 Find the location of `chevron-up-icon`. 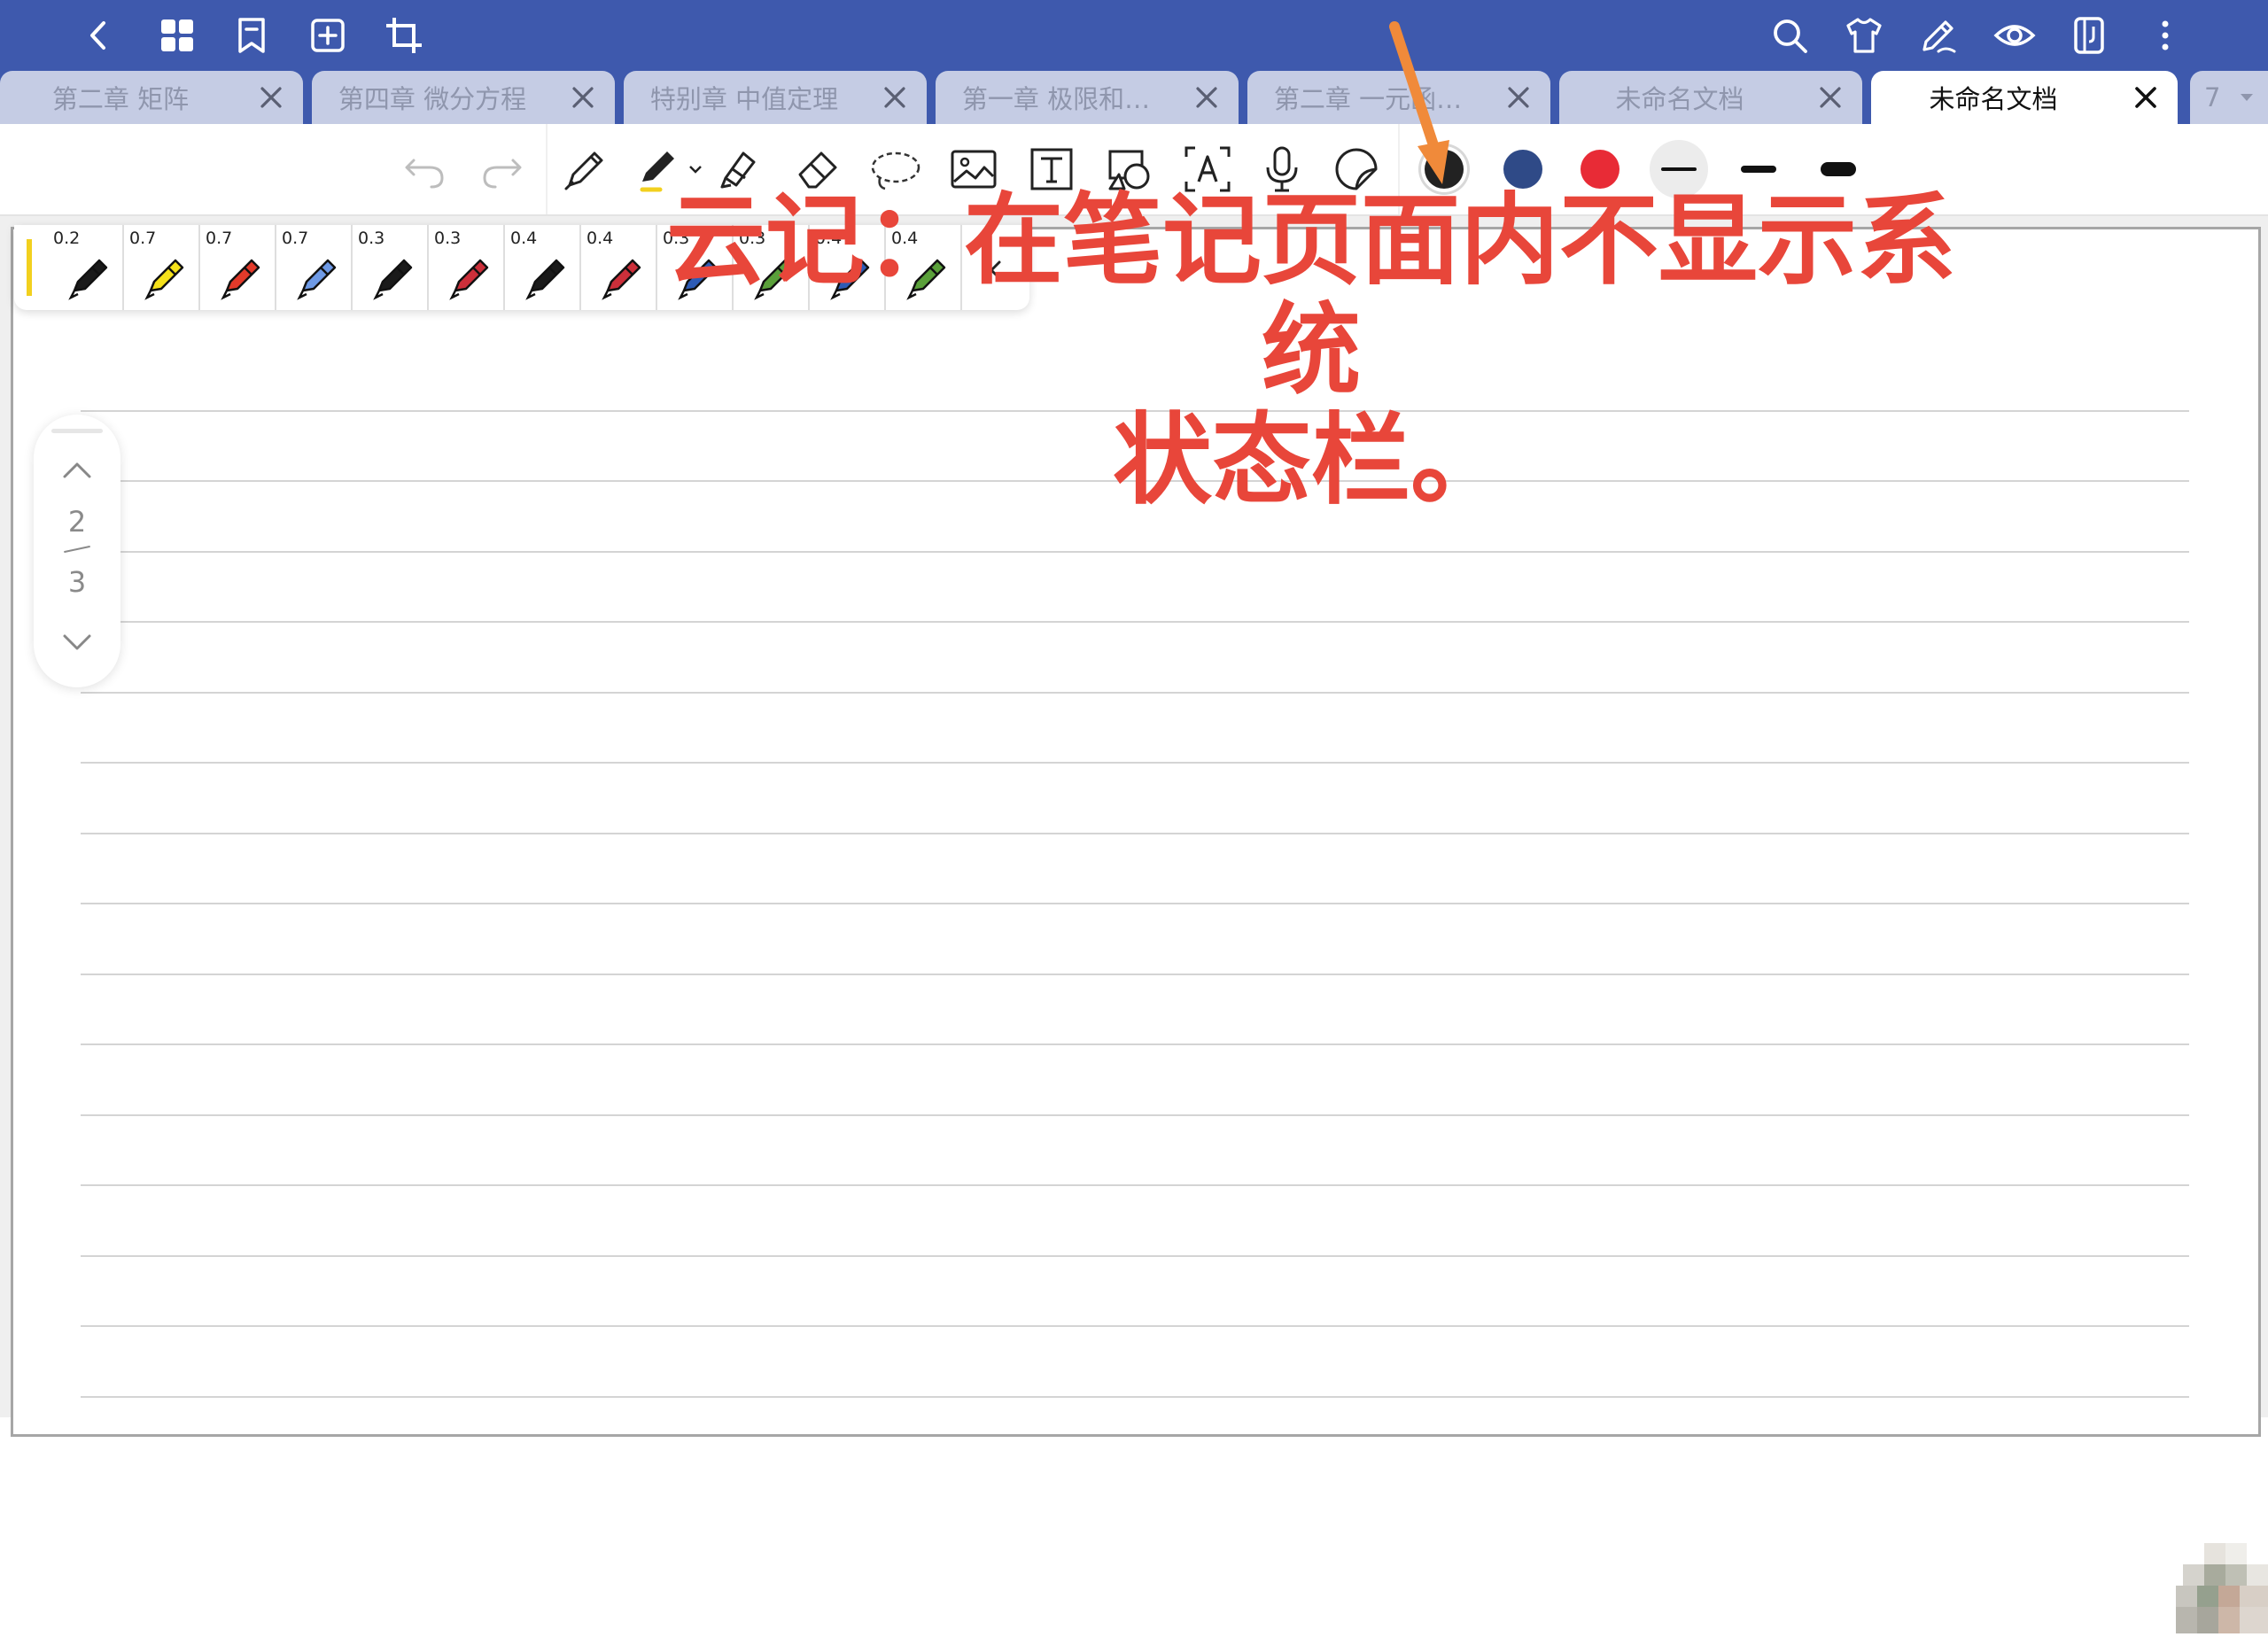

chevron-up-icon is located at coordinates (77, 471).